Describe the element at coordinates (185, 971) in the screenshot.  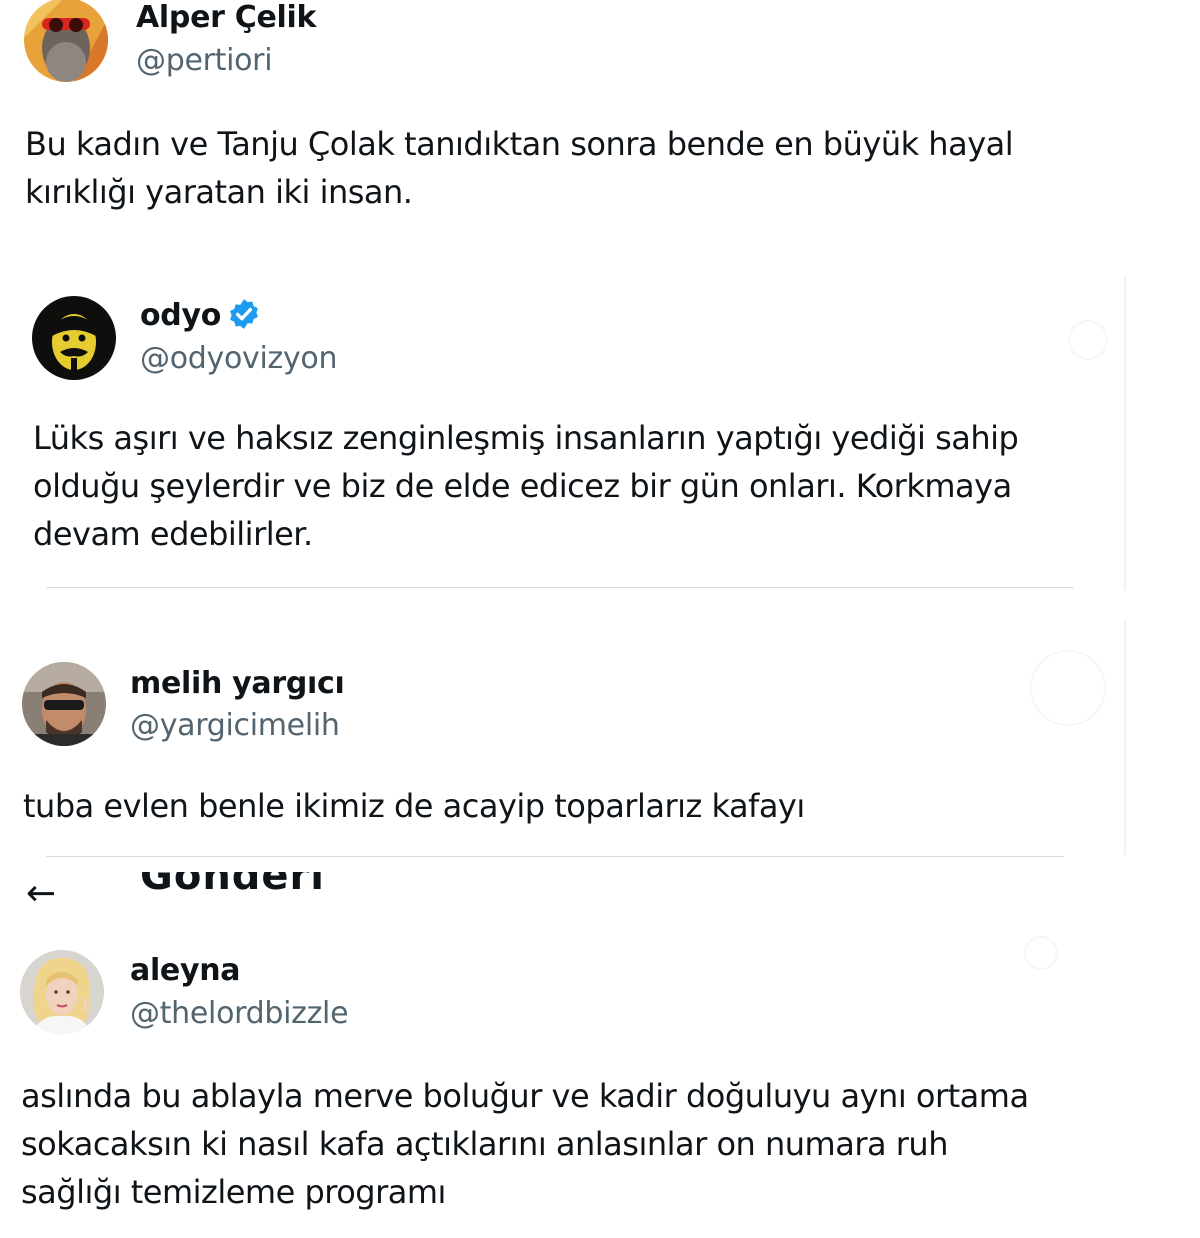
I see `author-name: aleyna` at that location.